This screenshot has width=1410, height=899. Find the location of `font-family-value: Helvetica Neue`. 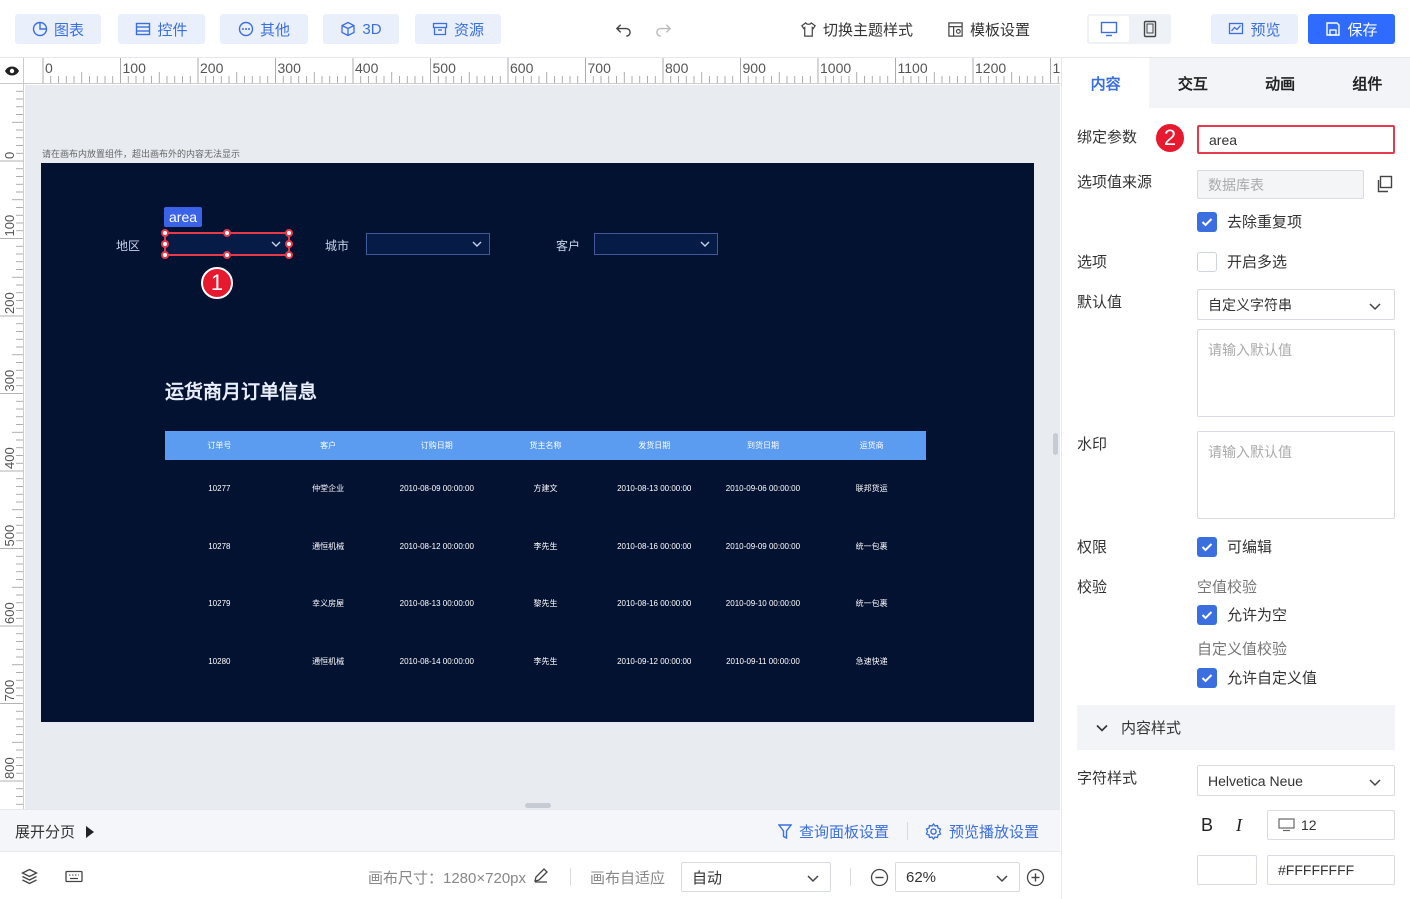

font-family-value: Helvetica Neue is located at coordinates (1255, 780).